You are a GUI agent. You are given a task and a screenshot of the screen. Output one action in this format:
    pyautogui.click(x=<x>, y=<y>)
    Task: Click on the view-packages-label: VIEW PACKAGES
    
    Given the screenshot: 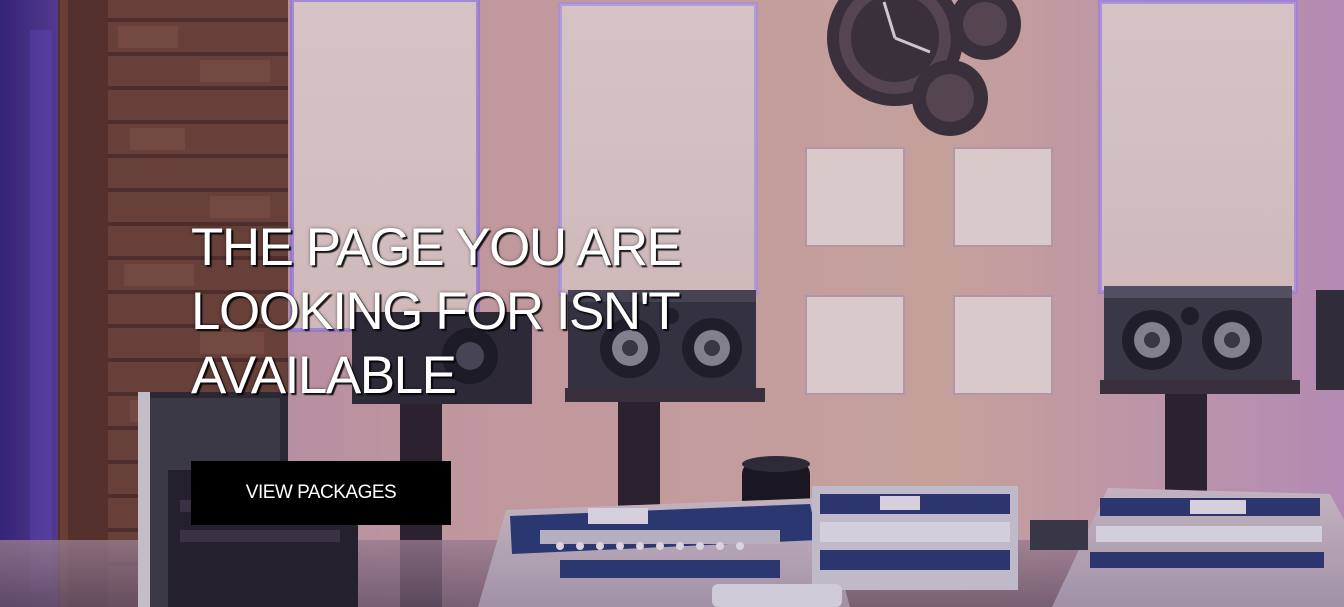 What is the action you would take?
    pyautogui.click(x=321, y=492)
    